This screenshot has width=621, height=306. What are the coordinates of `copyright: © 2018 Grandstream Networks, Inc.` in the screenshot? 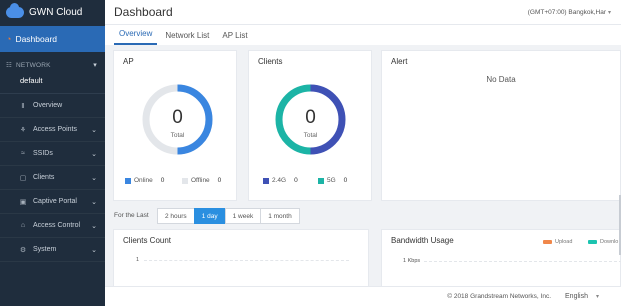 It's located at (499, 296).